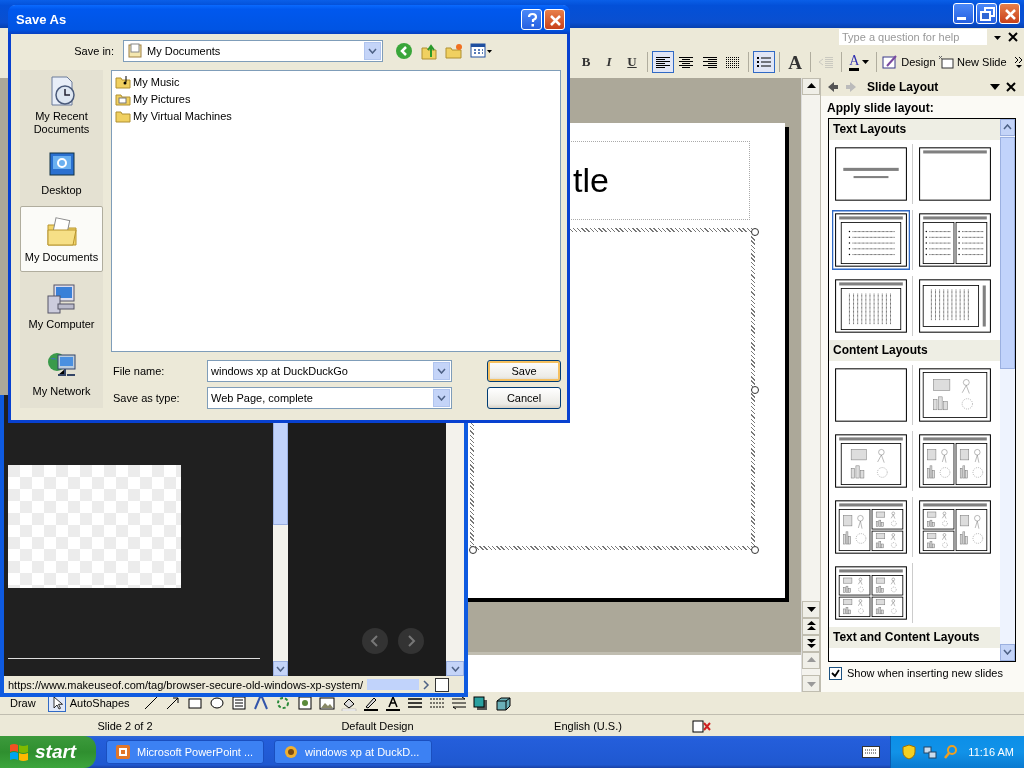 The image size is (1024, 768). What do you see at coordinates (890, 62) in the screenshot?
I see `design-icon` at bounding box center [890, 62].